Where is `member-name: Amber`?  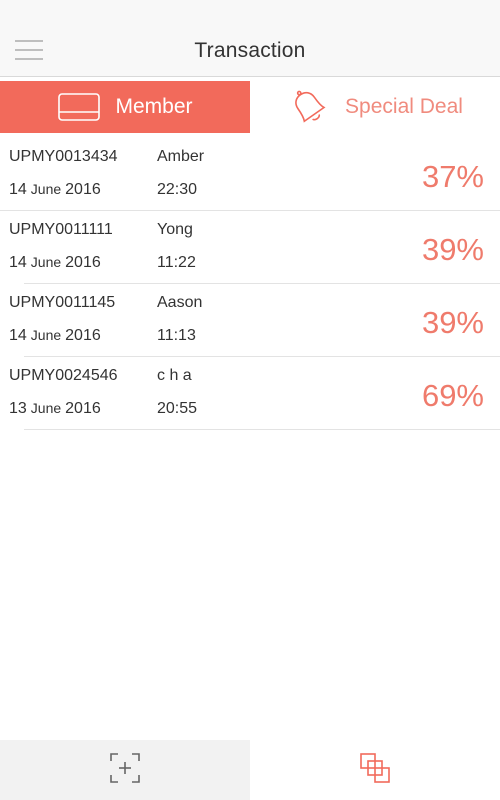 member-name: Amber is located at coordinates (181, 156).